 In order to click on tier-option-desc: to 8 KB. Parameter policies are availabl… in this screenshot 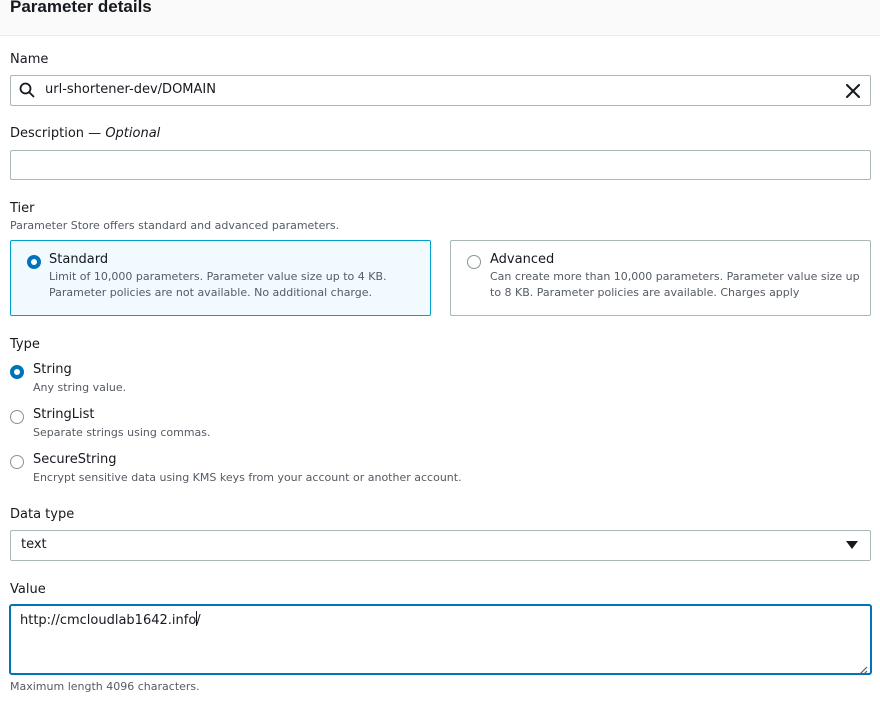, I will do `click(645, 292)`.